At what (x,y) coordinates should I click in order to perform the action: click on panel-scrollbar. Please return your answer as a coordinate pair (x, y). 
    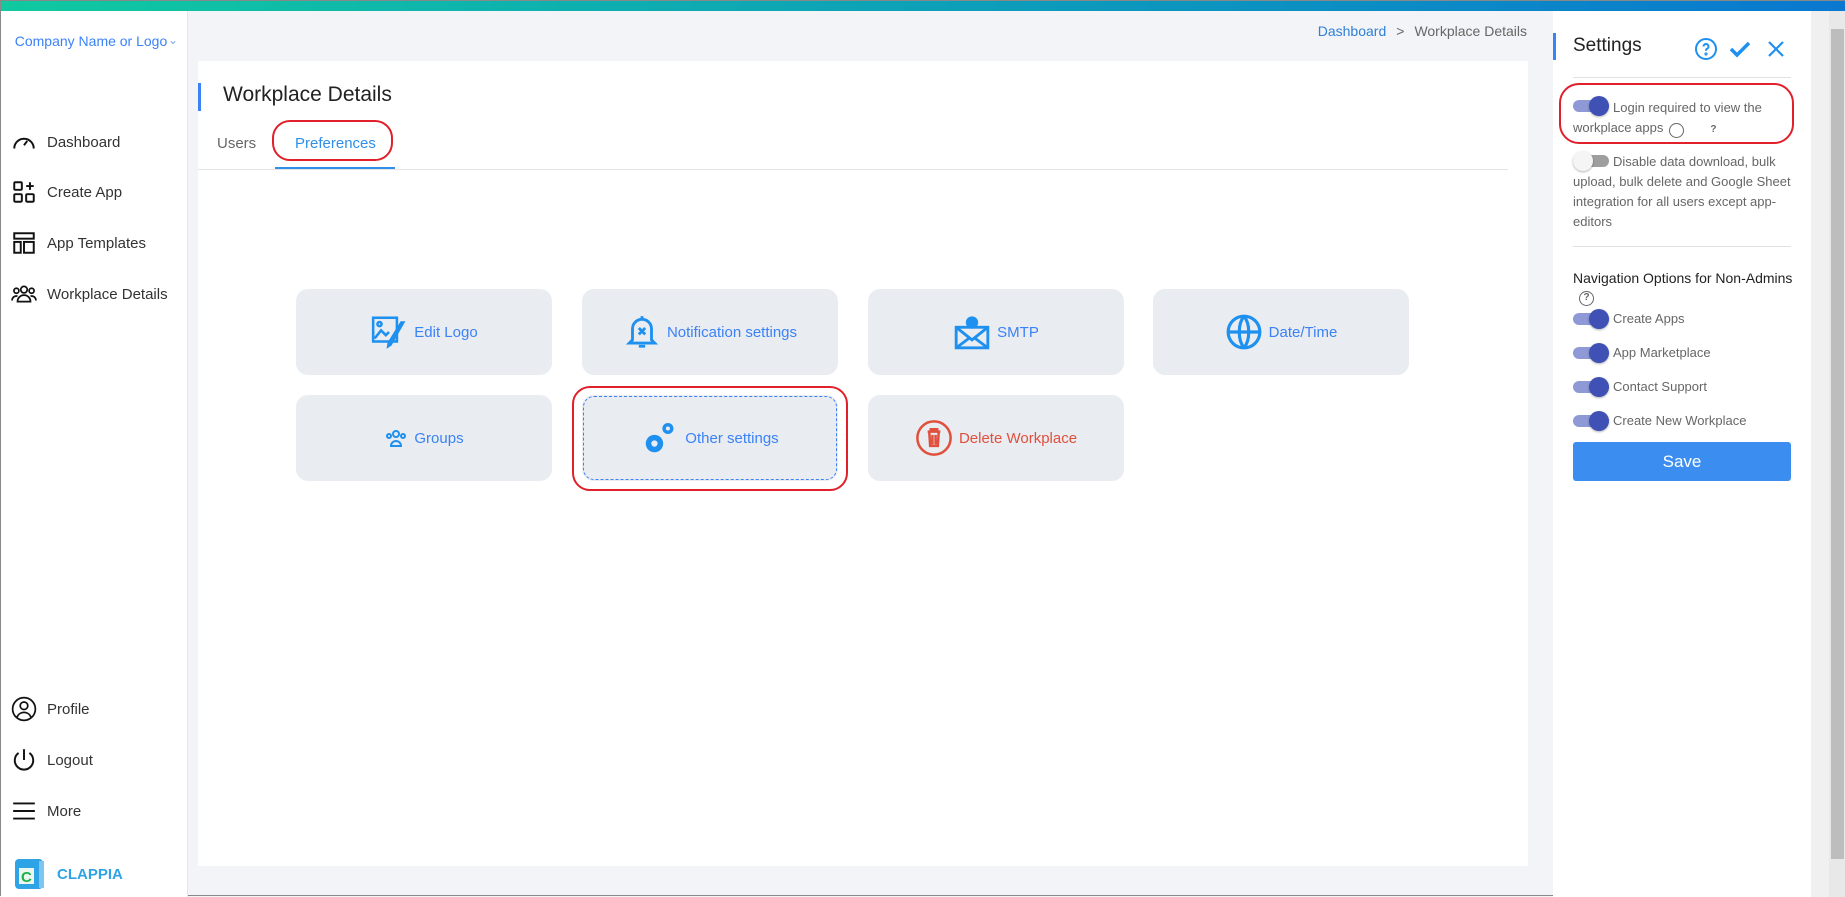
    Looking at the image, I should click on (1820, 454).